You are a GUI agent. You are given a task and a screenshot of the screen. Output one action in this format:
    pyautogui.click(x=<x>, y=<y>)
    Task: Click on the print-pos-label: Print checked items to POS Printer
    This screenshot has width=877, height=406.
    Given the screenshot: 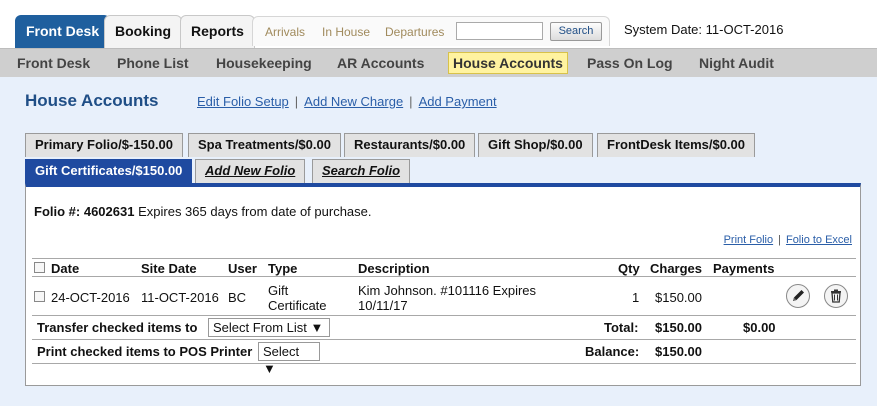 What is the action you would take?
    pyautogui.click(x=145, y=351)
    